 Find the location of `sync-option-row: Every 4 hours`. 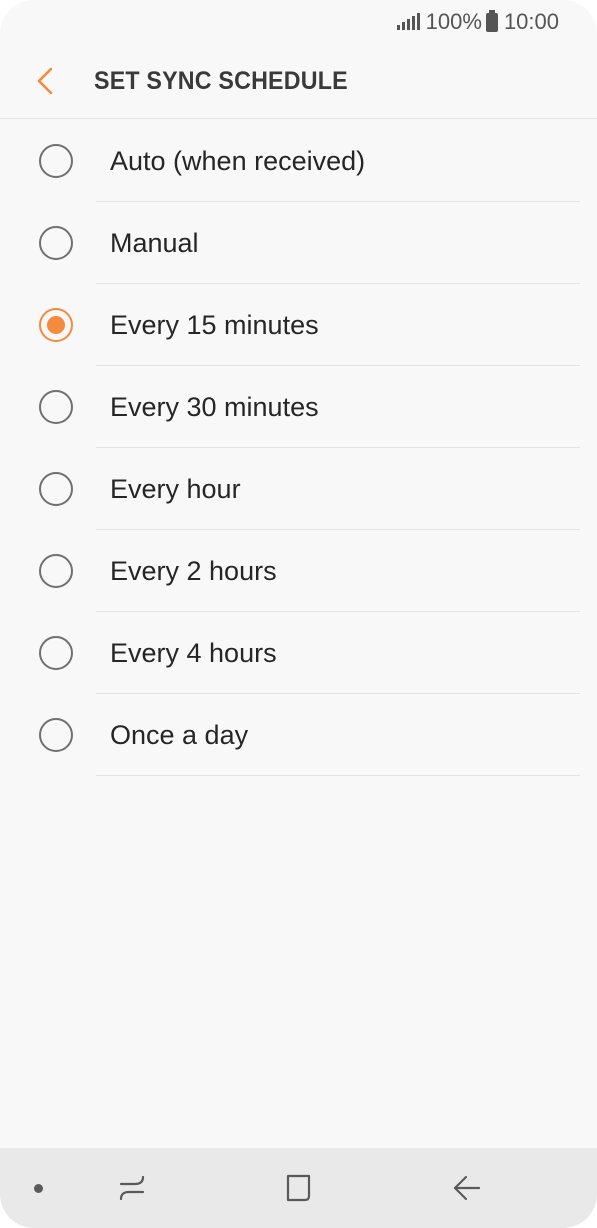

sync-option-row: Every 4 hours is located at coordinates (298, 653).